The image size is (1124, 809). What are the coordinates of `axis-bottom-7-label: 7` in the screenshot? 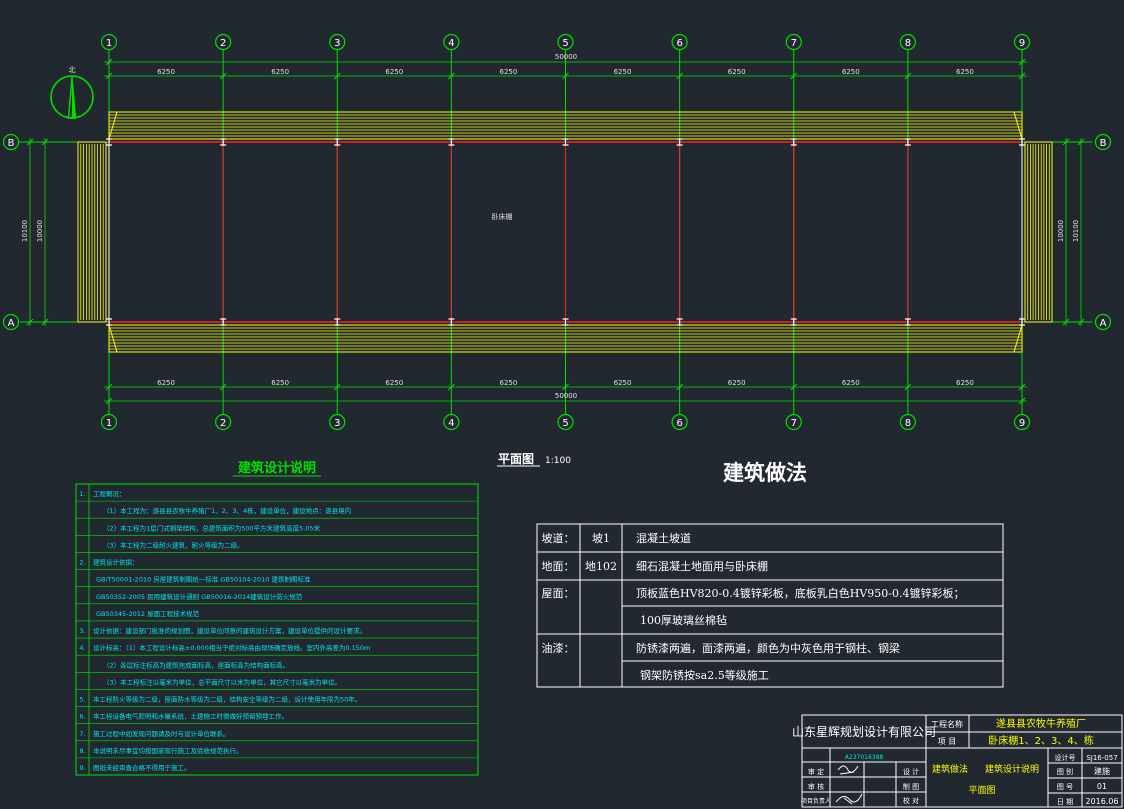 It's located at (794, 423).